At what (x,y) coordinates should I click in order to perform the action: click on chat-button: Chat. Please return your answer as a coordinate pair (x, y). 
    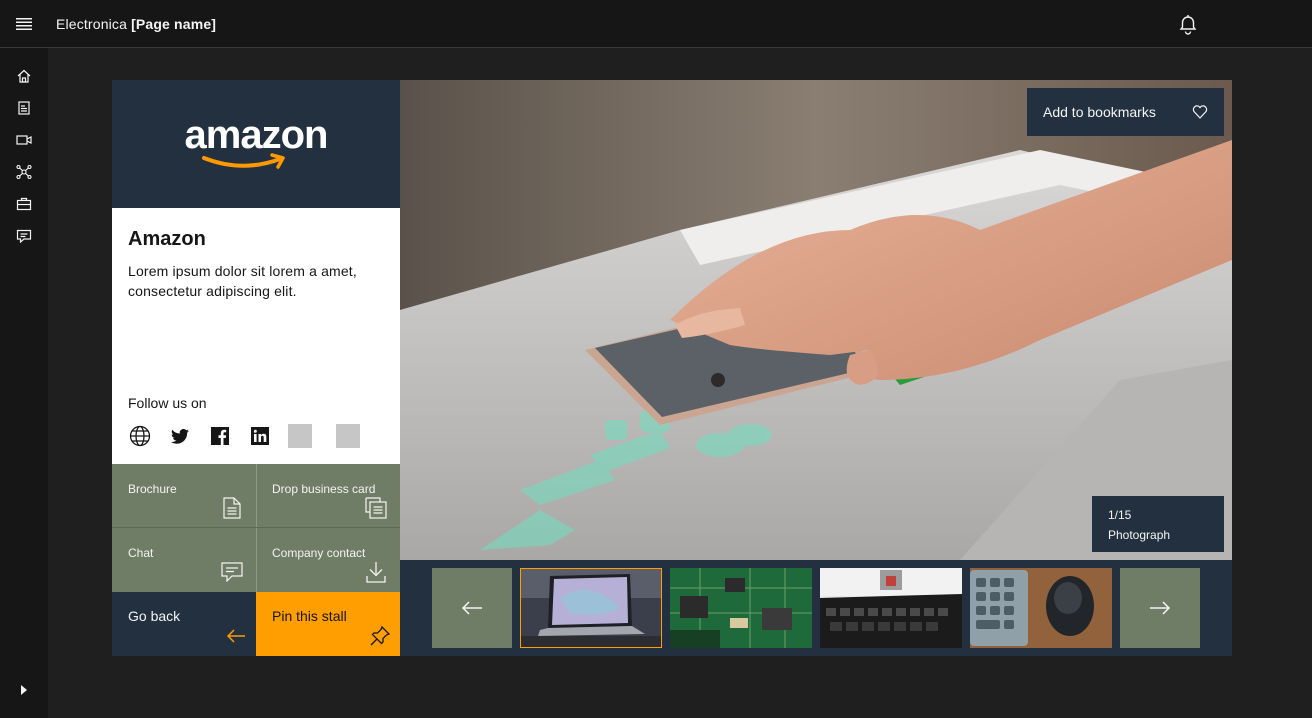
    Looking at the image, I should click on (184, 560).